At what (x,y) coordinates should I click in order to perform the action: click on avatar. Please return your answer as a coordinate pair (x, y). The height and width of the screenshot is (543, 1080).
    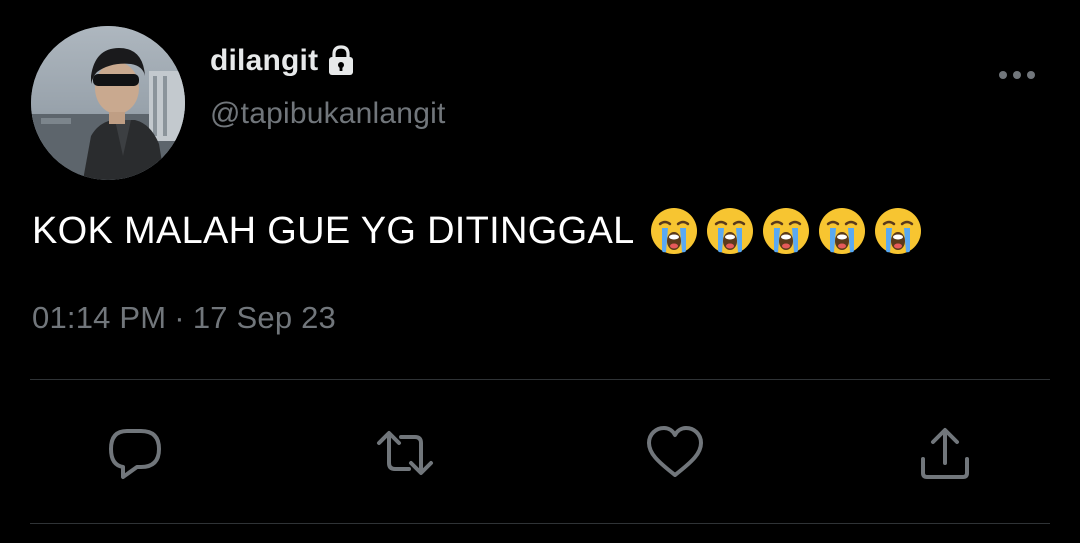
    Looking at the image, I should click on (108, 103).